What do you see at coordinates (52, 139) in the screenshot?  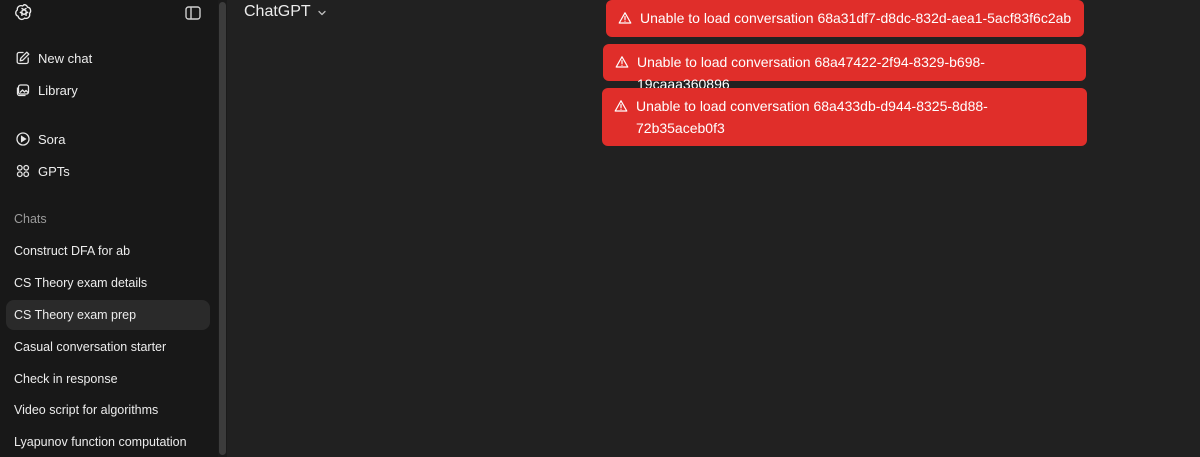 I see `sora-label: Sora` at bounding box center [52, 139].